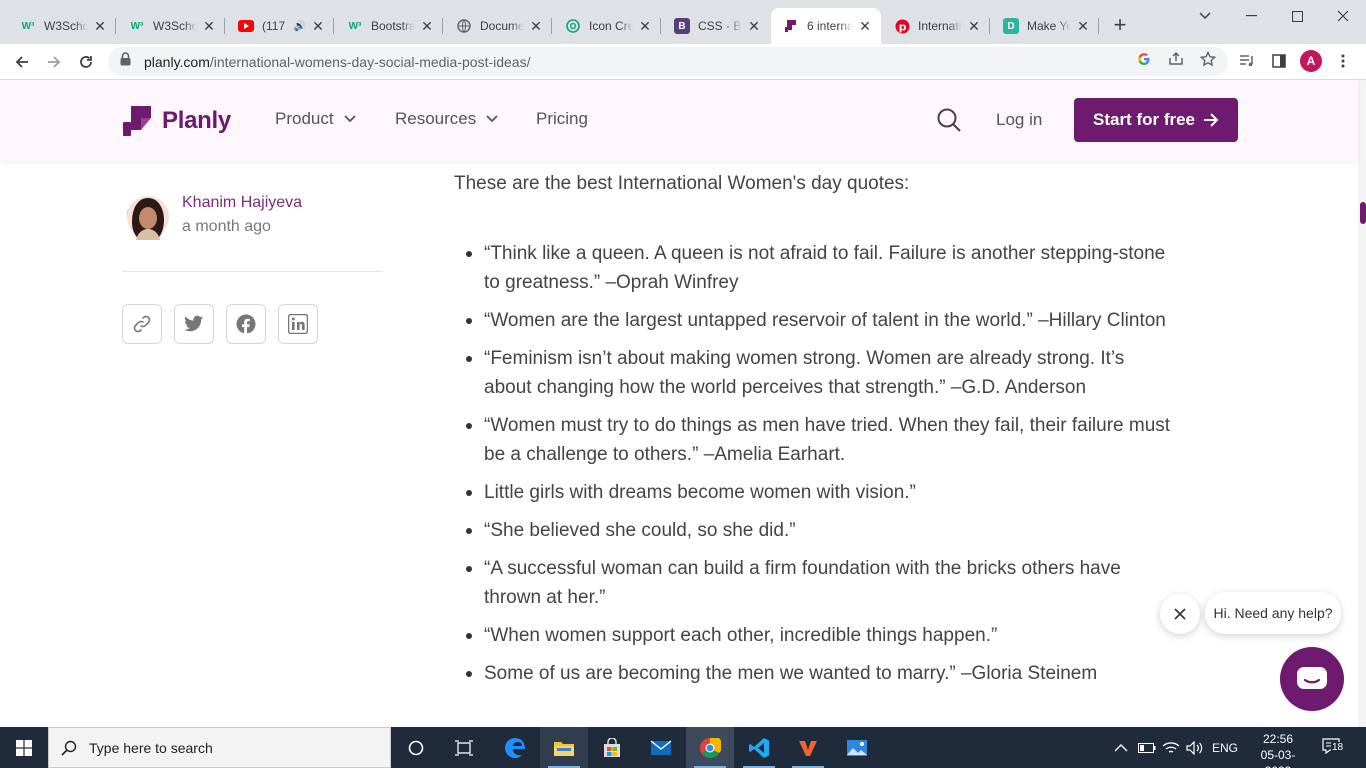 This screenshot has width=1366, height=768. I want to click on mail-icon, so click(661, 747).